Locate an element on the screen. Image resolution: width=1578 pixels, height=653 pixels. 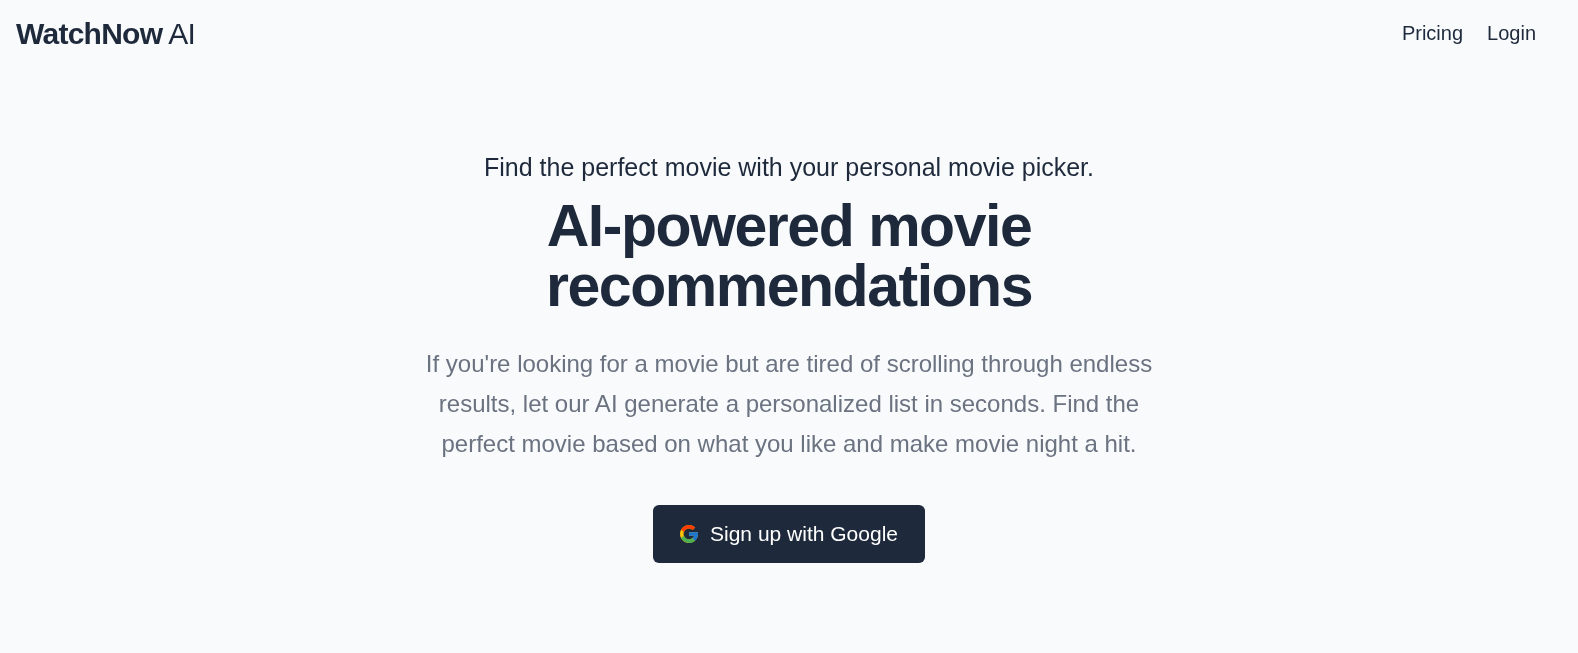
google-signup-button: Sign up with Google is located at coordinates (789, 534).